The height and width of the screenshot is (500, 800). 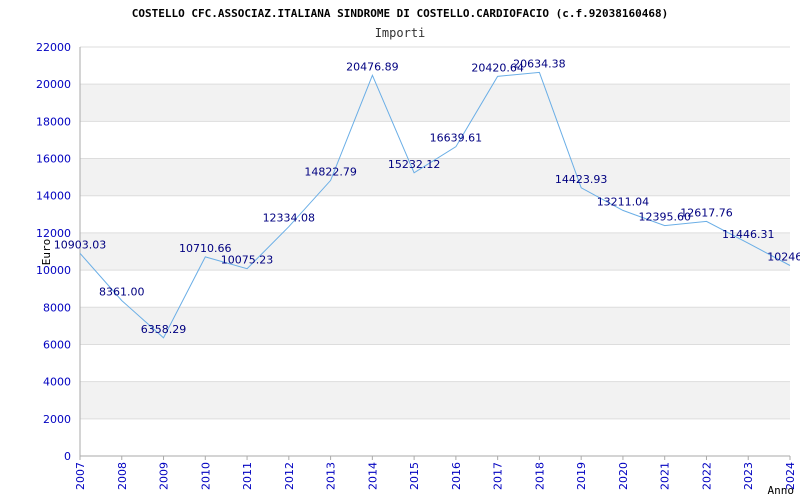 I want to click on y-tick-label: 18000, so click(x=53, y=121).